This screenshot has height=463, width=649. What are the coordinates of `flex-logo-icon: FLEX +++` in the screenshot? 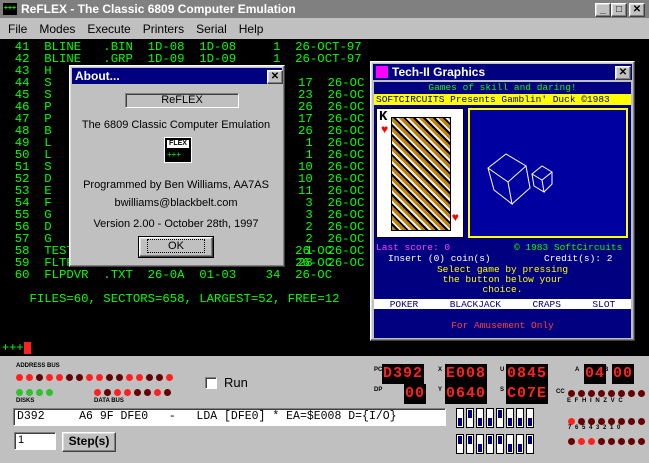 It's located at (178, 150).